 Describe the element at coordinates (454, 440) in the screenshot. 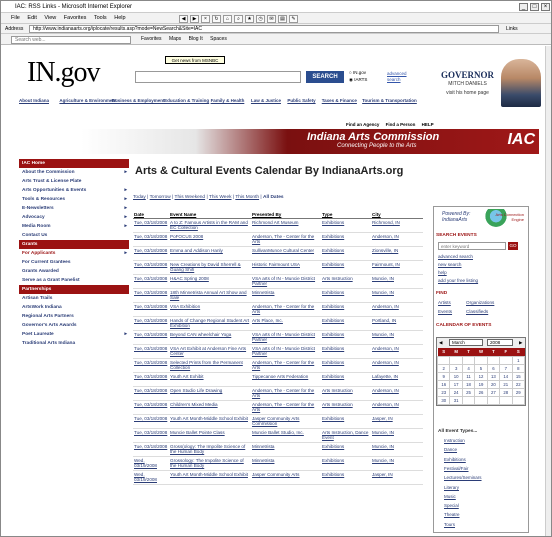

I see `event-type-link: Instruction` at that location.